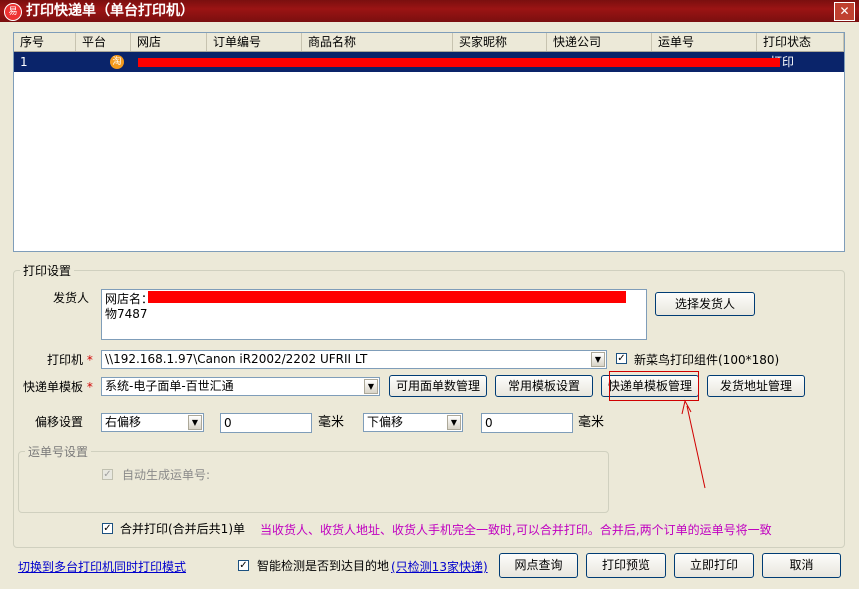 The image size is (859, 589). Describe the element at coordinates (45, 42) in the screenshot. I see `col-header-index: 序号` at that location.